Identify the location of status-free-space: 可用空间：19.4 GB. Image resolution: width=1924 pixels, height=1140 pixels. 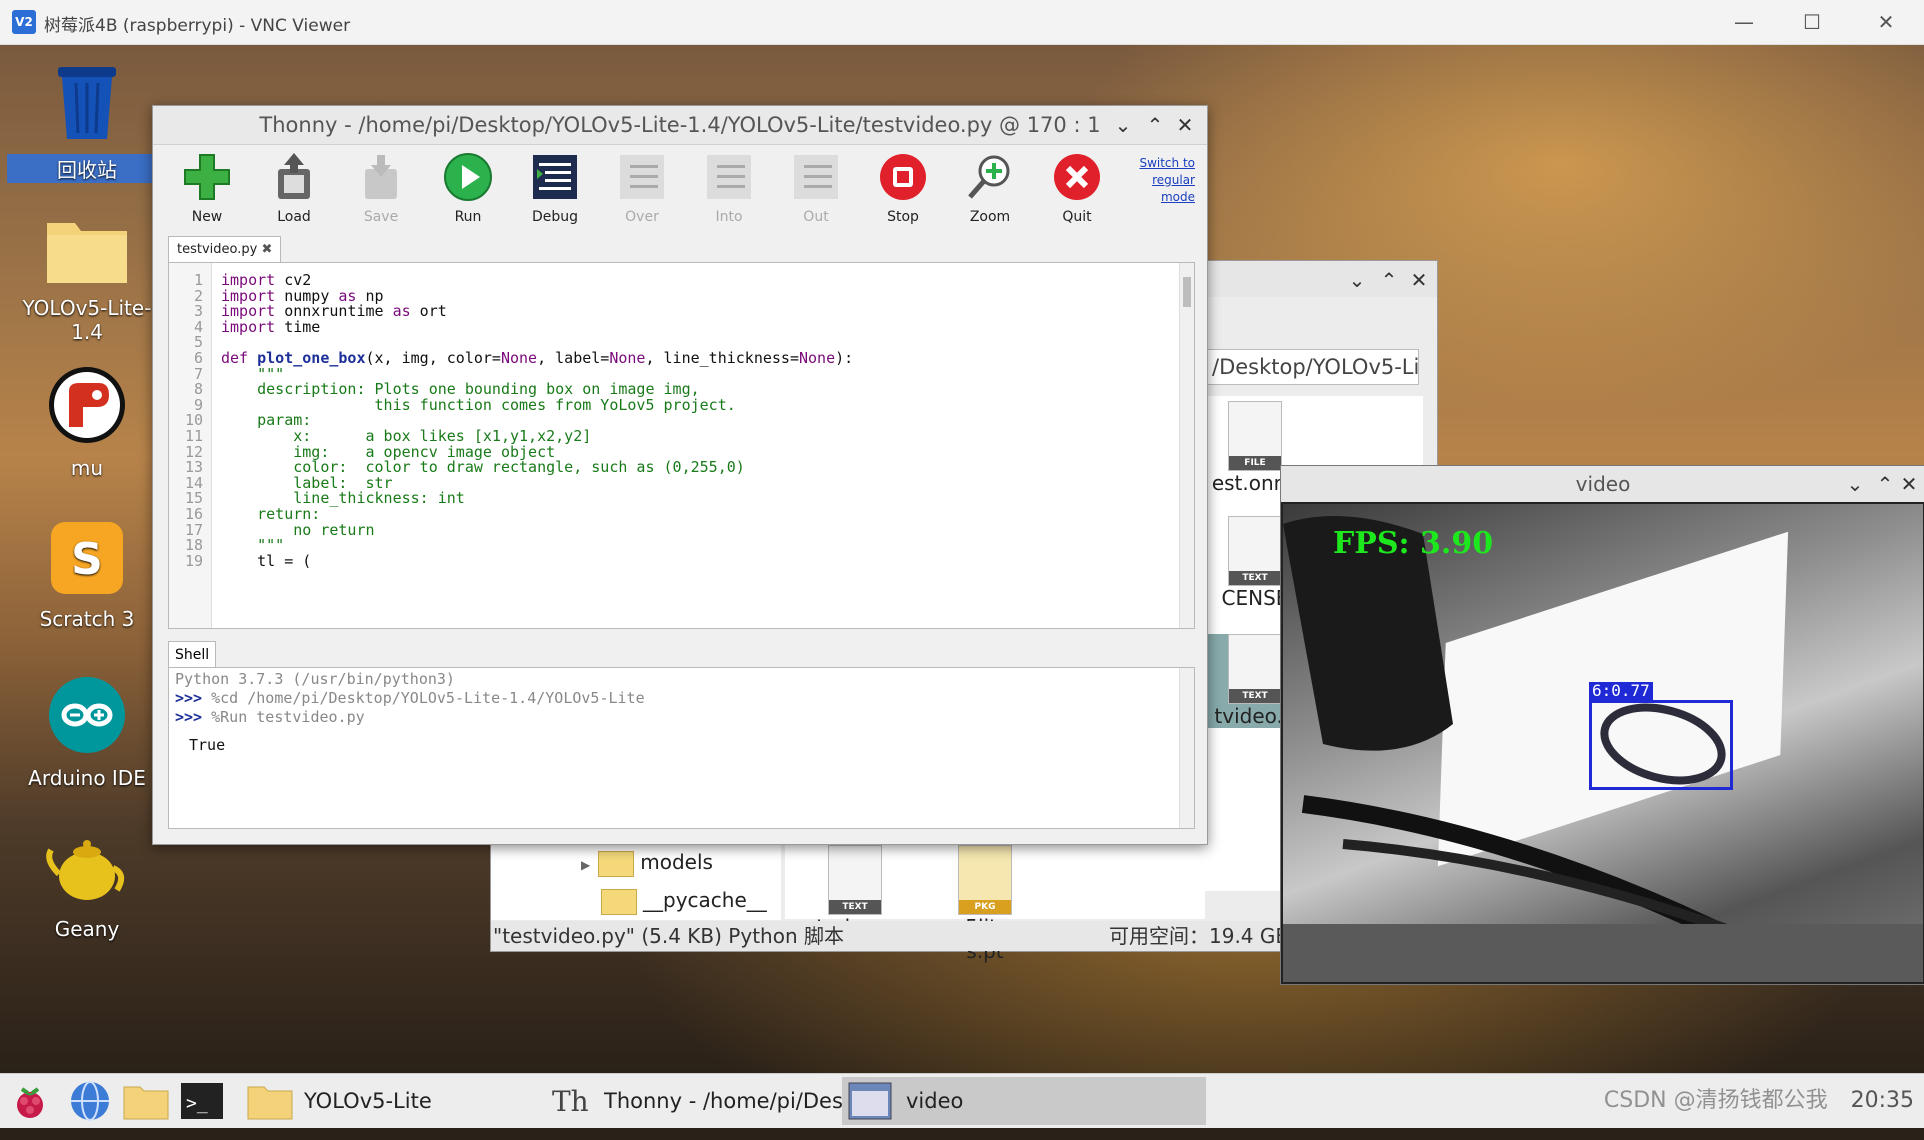
(1199, 936).